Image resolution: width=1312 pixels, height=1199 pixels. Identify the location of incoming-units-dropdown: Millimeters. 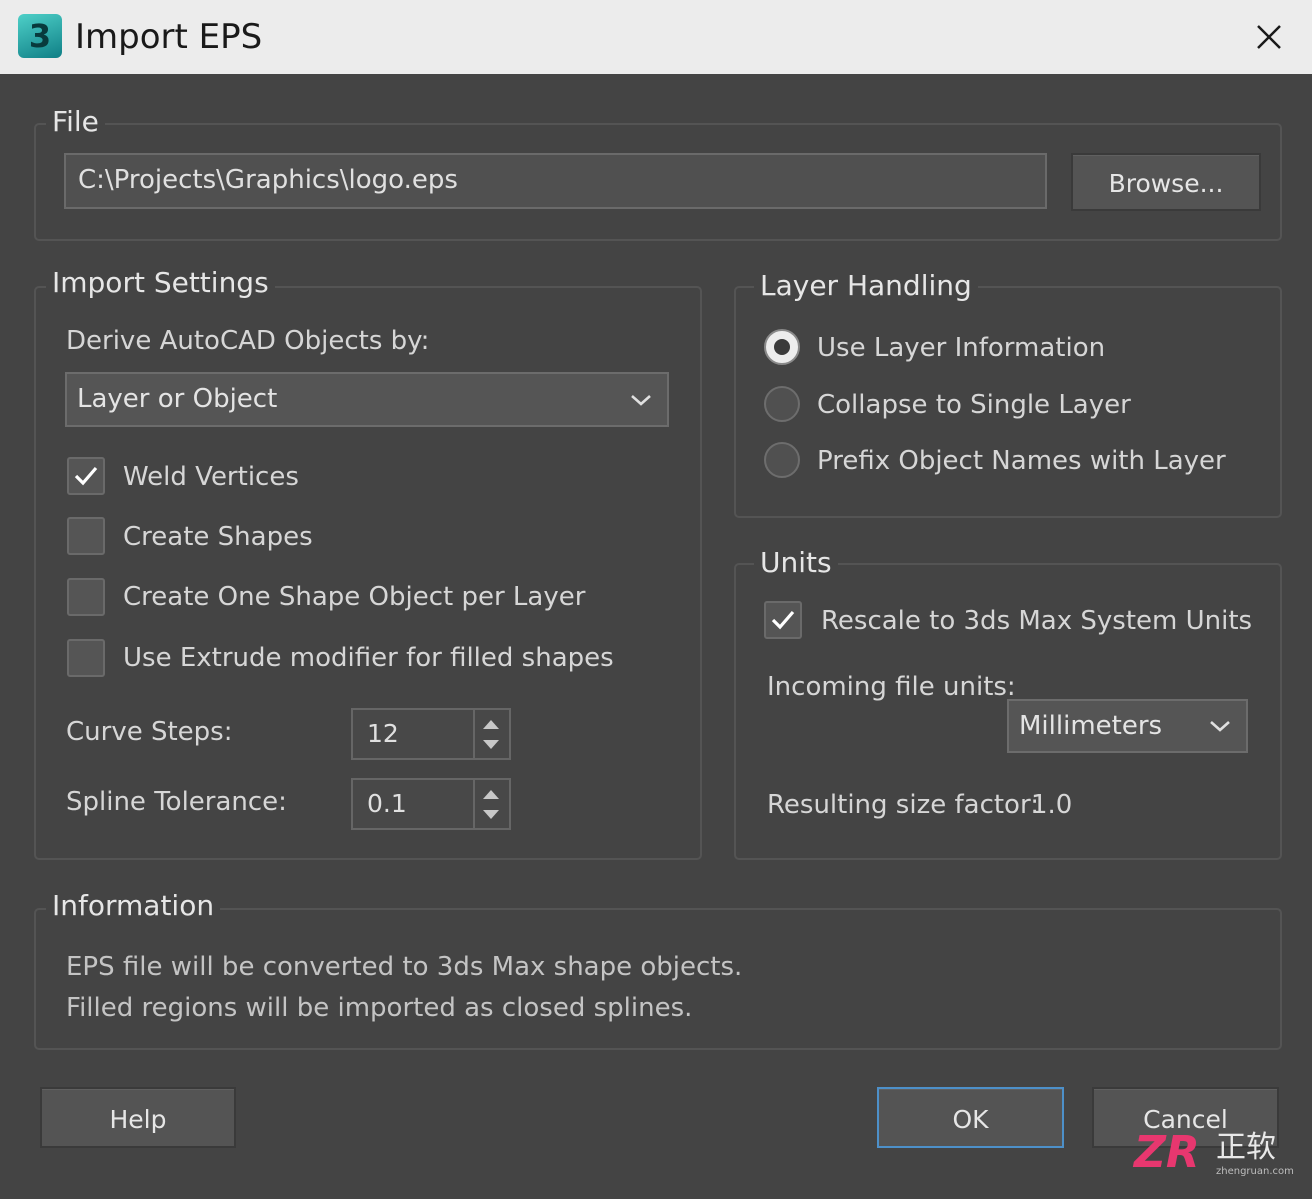
(1127, 726).